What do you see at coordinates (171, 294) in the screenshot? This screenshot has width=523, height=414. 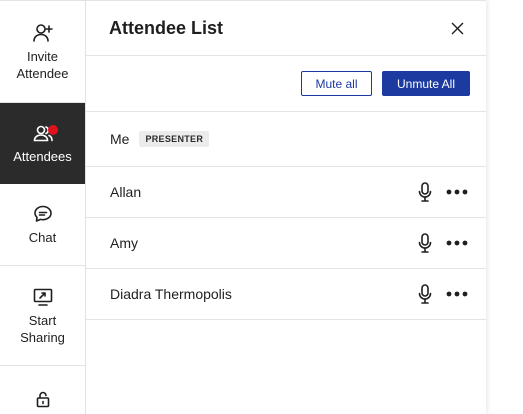 I see `attendee-name: Diadra Thermopolis` at bounding box center [171, 294].